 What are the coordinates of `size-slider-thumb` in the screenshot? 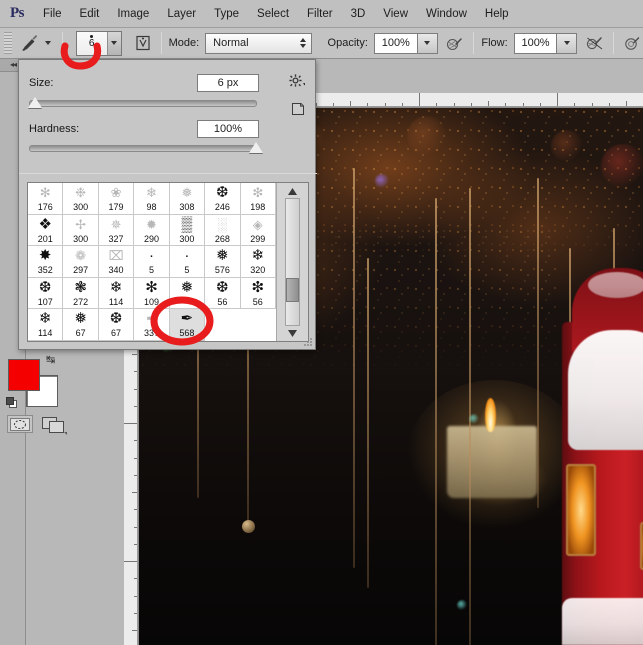 It's located at (34, 102).